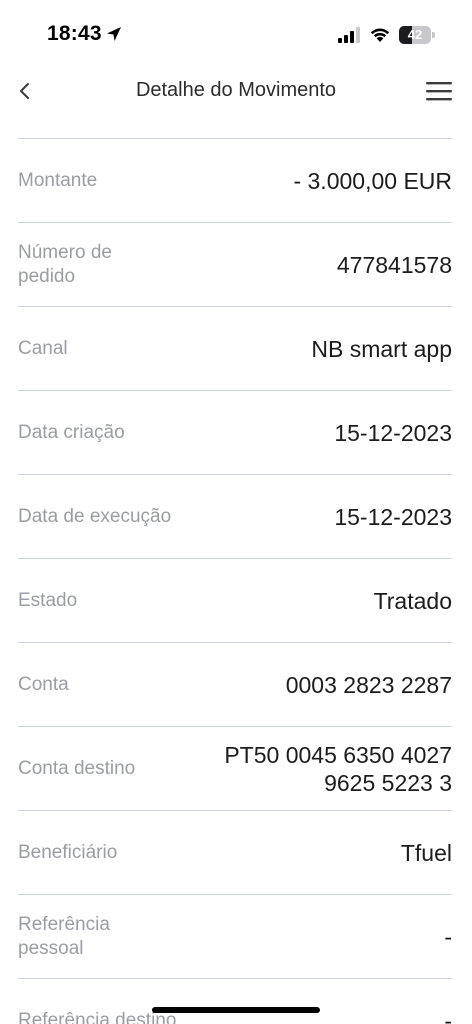 The height and width of the screenshot is (1024, 472). I want to click on row-value: Tfuel, so click(426, 852).